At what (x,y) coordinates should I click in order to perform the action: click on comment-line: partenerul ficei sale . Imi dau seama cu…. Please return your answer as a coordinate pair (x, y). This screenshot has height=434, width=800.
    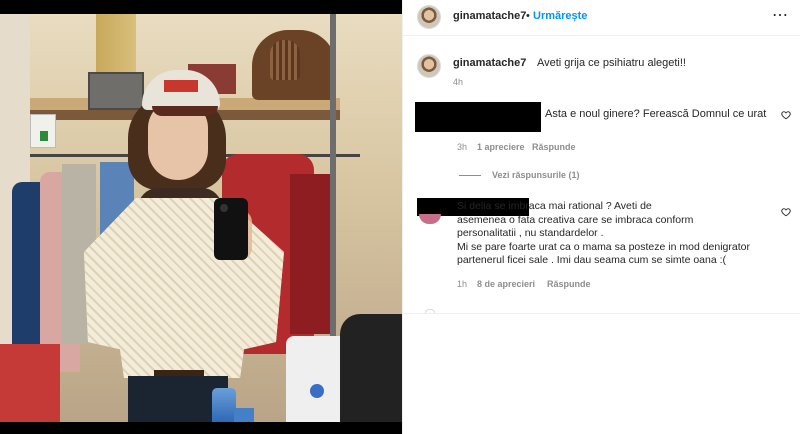
    Looking at the image, I should click on (592, 260).